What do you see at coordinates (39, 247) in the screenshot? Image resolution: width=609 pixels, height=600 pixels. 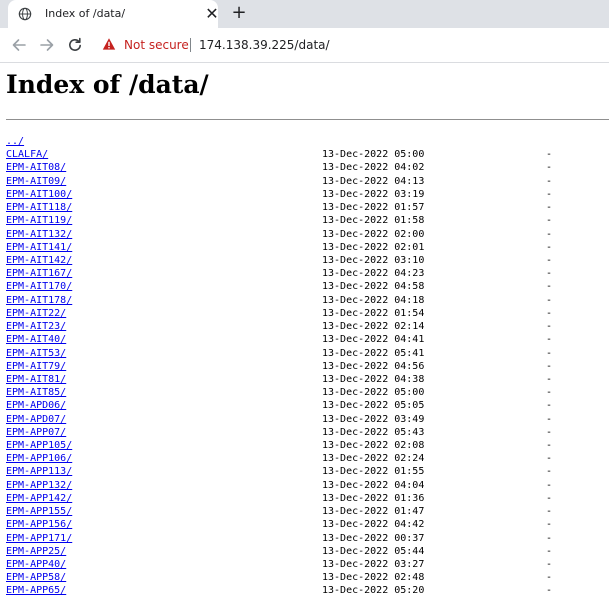 I see `directory-link: EPM-AIT141/` at bounding box center [39, 247].